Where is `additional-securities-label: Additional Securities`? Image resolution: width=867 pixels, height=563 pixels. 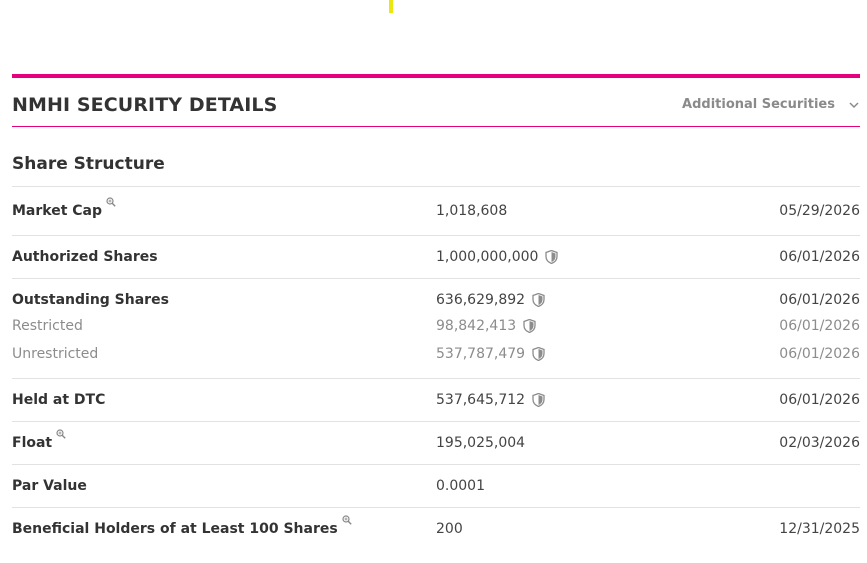 additional-securities-label: Additional Securities is located at coordinates (758, 104).